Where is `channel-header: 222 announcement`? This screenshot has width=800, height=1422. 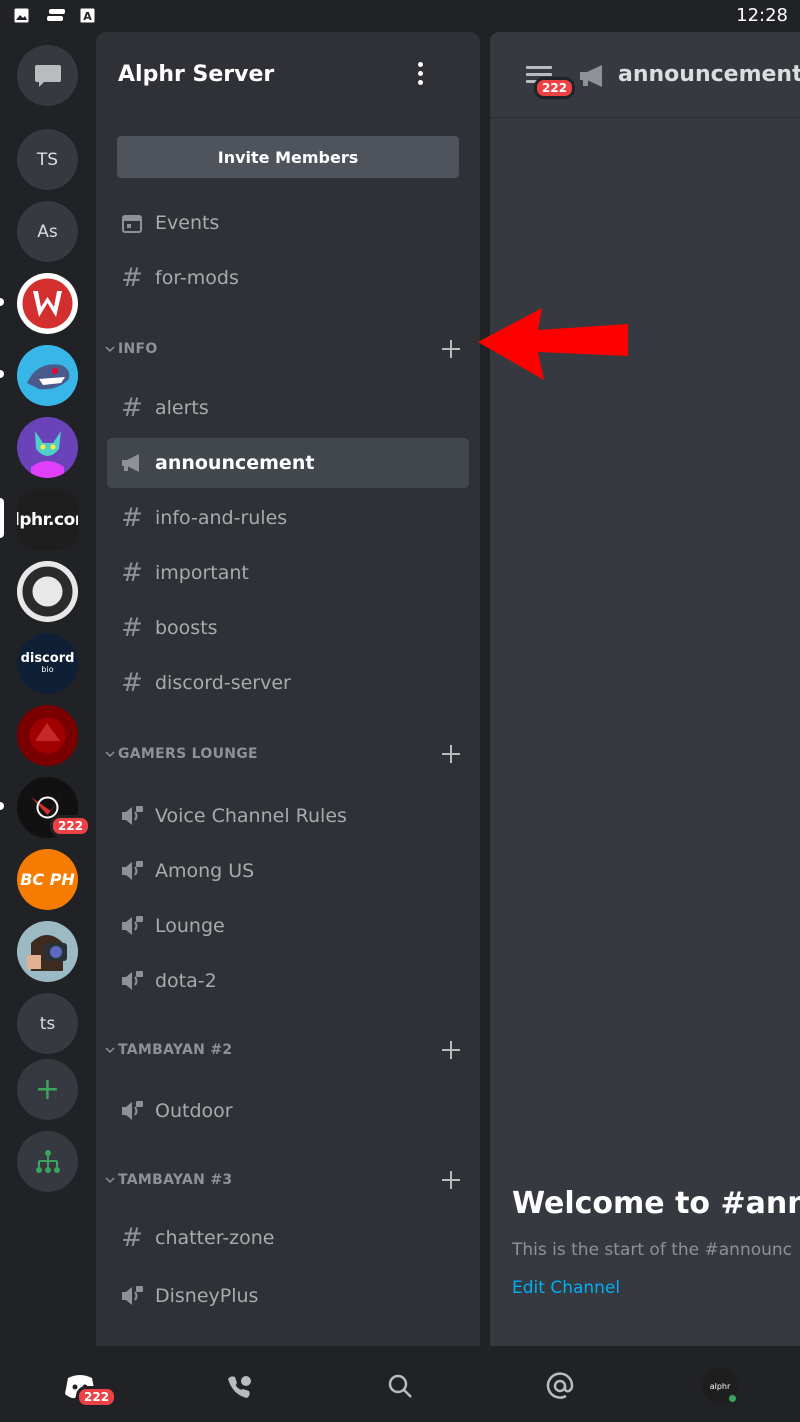
channel-header: 222 announcement is located at coordinates (645, 75).